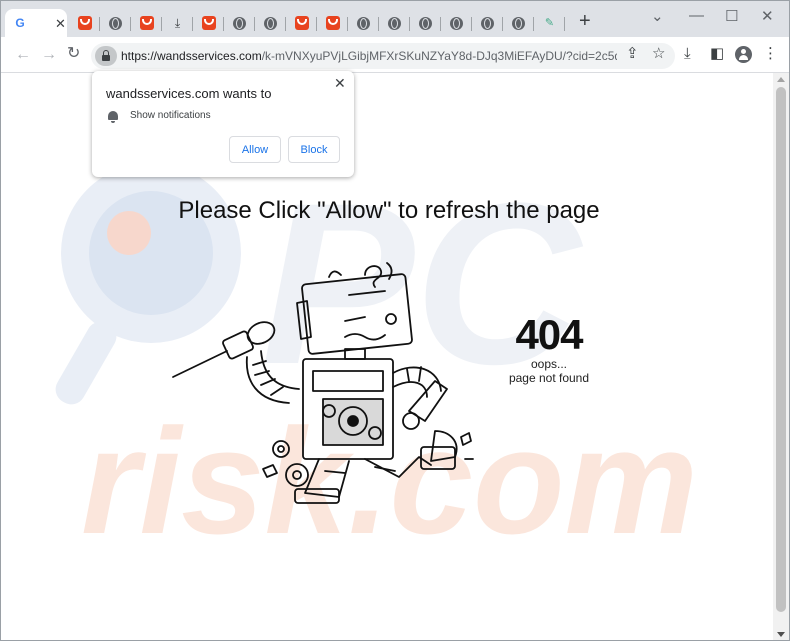  I want to click on share-icon: ⇪, so click(632, 53).